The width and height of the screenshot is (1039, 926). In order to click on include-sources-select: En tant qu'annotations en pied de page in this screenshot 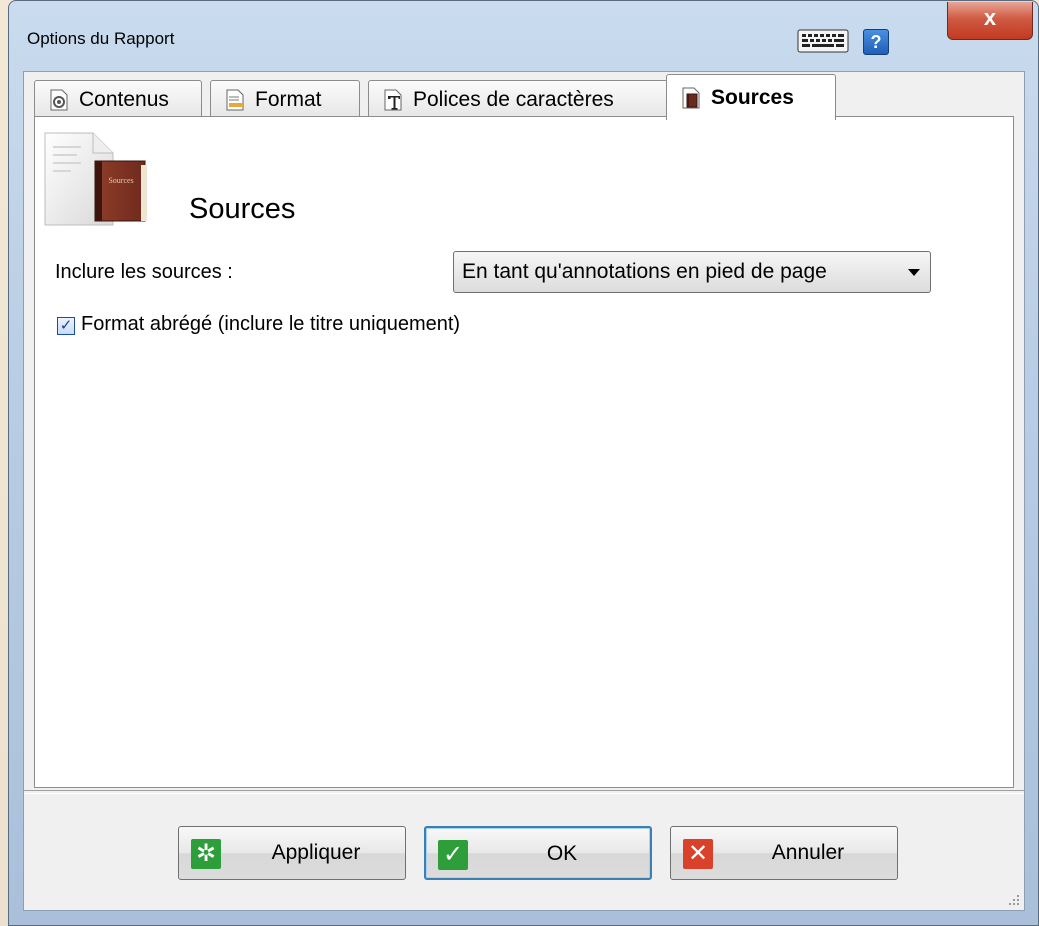, I will do `click(692, 272)`.